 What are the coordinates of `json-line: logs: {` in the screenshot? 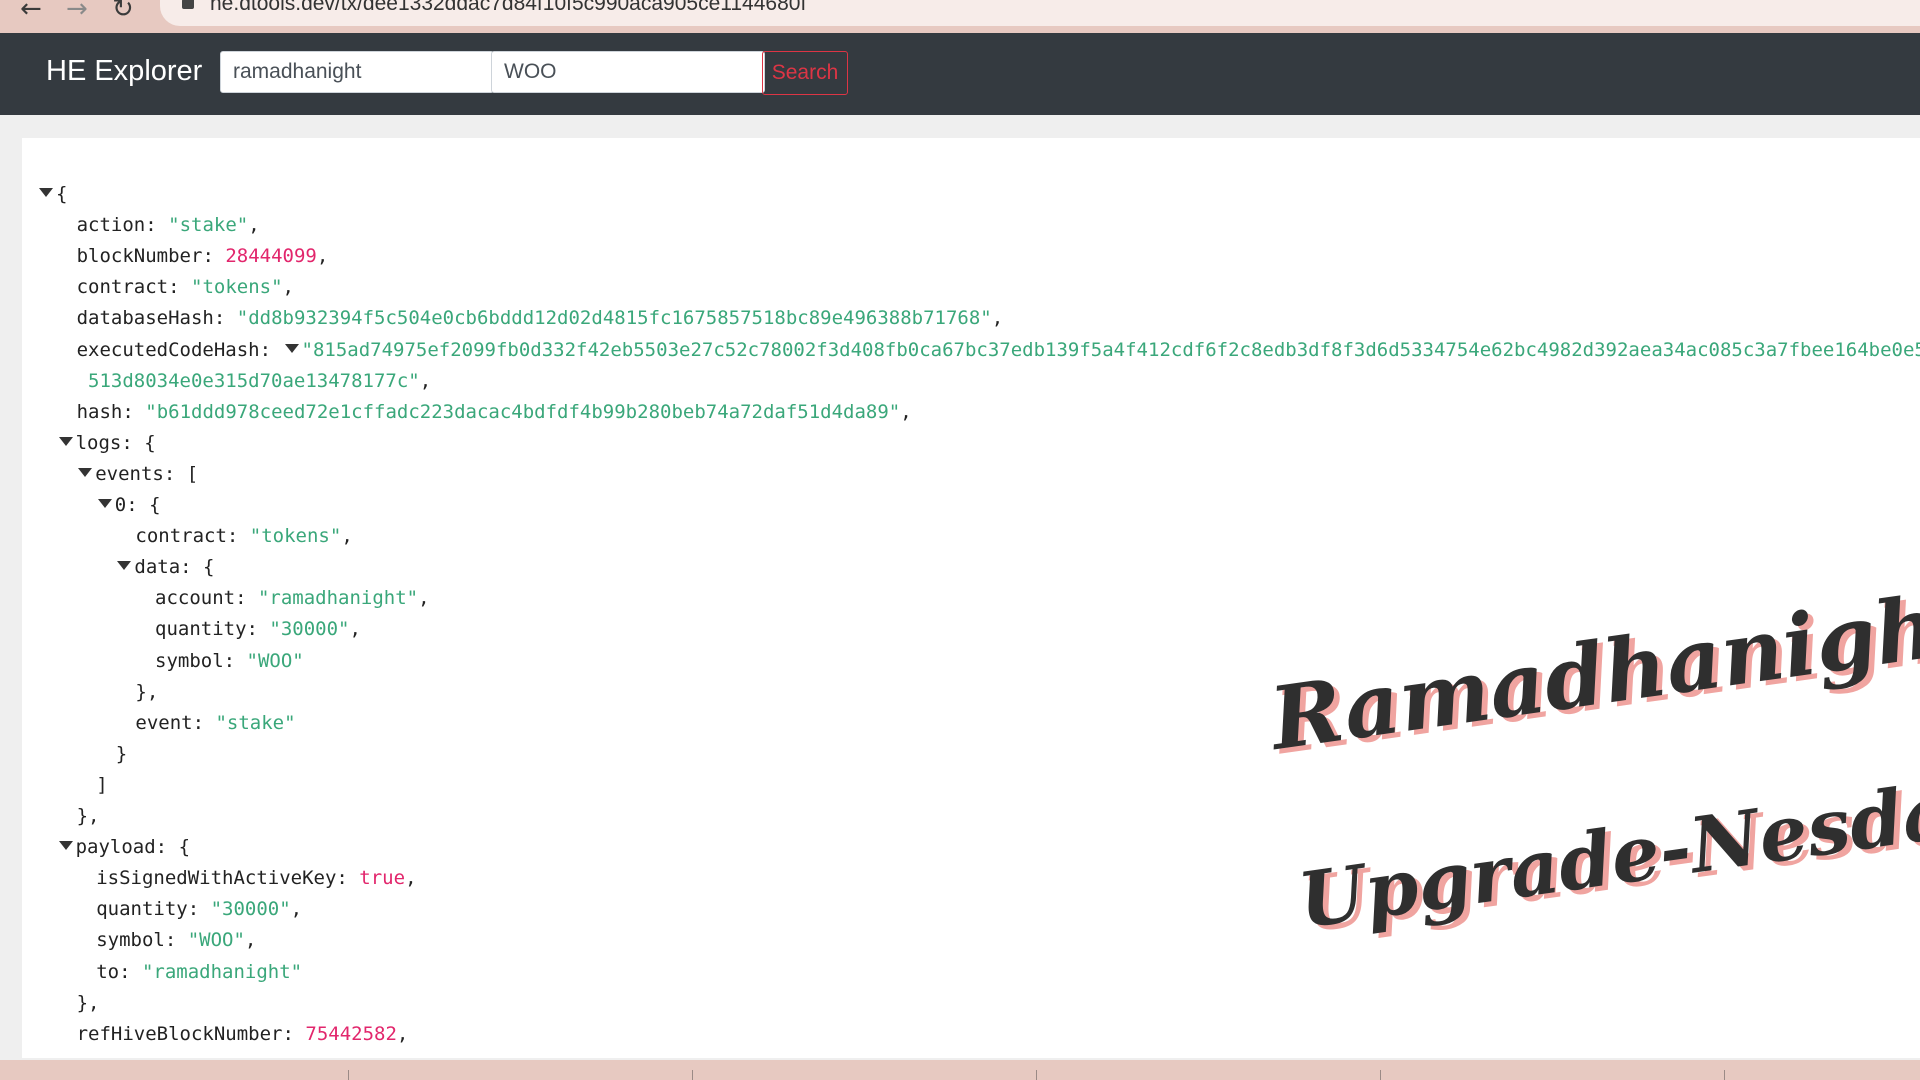 It's located at (107, 443).